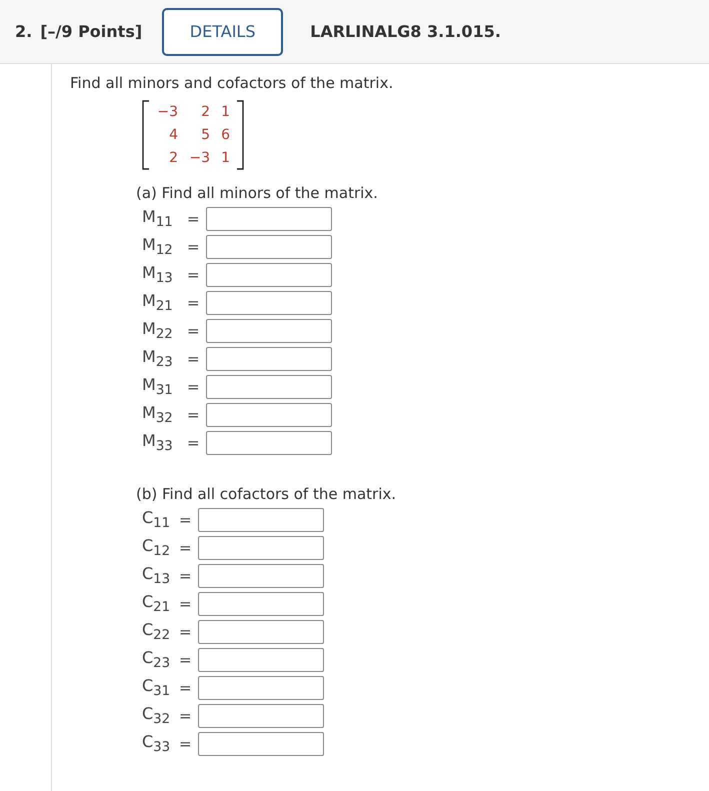 This screenshot has height=791, width=709. I want to click on answer-label: C$_{11}$, so click(156, 520).